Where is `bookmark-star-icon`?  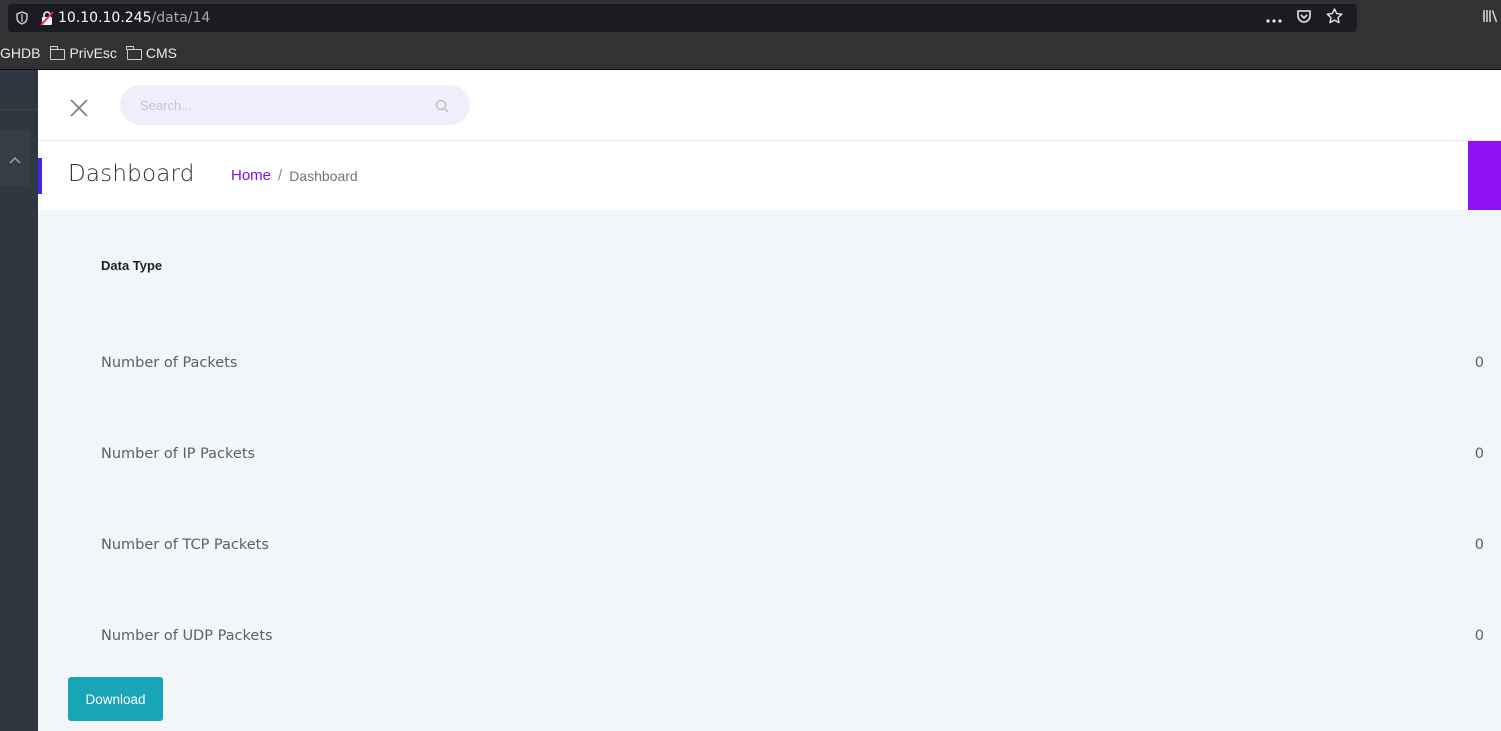 bookmark-star-icon is located at coordinates (1334, 18).